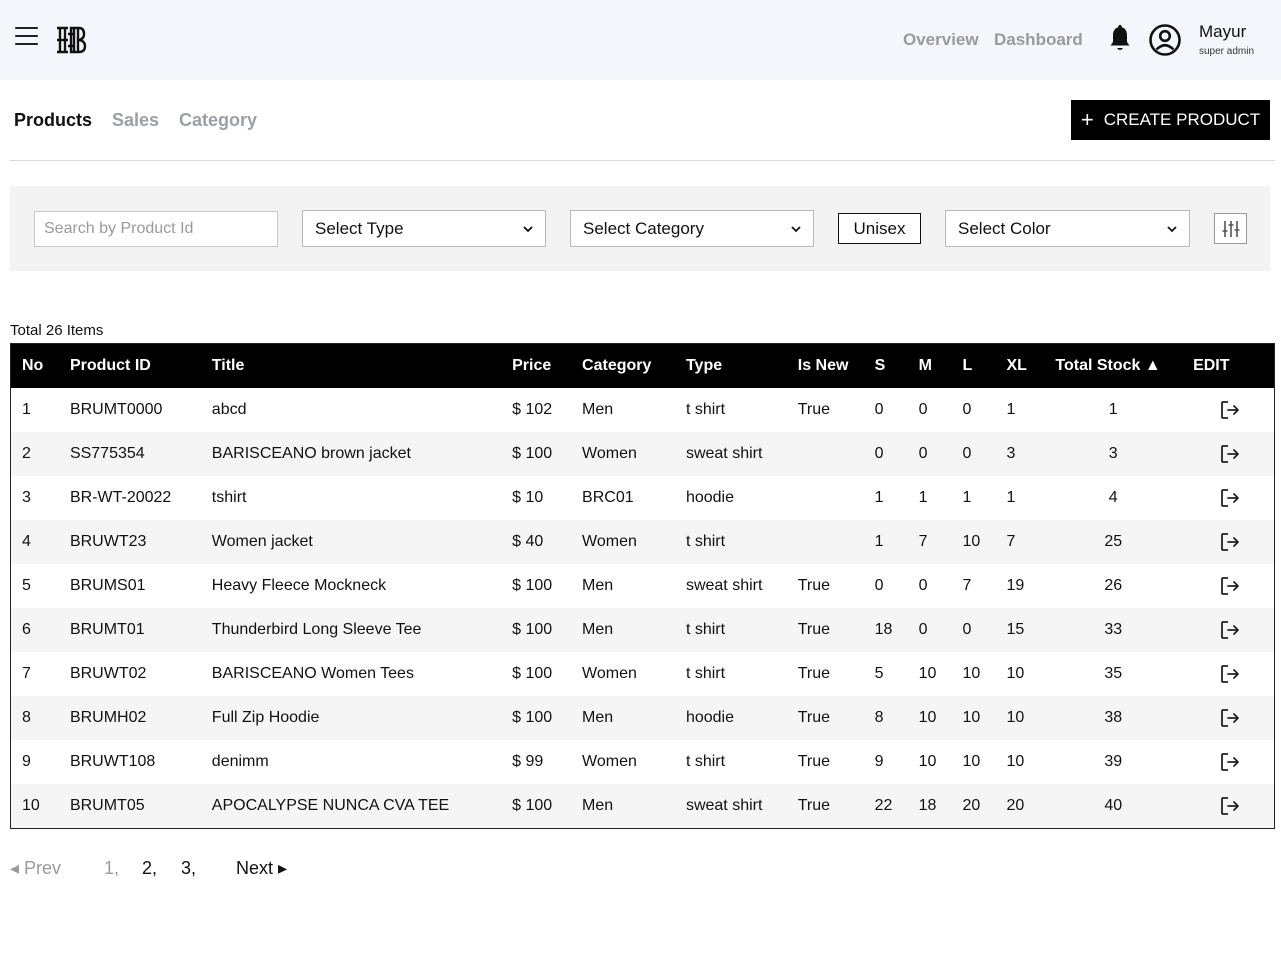 This screenshot has height=961, width=1281. I want to click on unisex-label: Unisex, so click(879, 228).